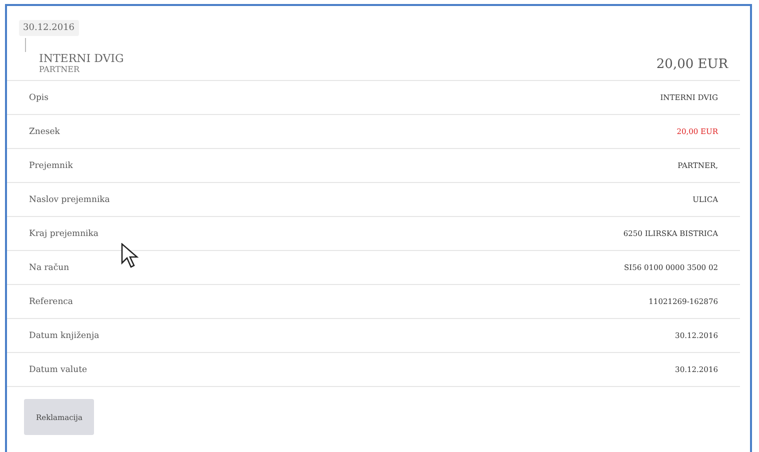 The image size is (759, 452). What do you see at coordinates (51, 165) in the screenshot?
I see `detail-label: Prejemnik` at bounding box center [51, 165].